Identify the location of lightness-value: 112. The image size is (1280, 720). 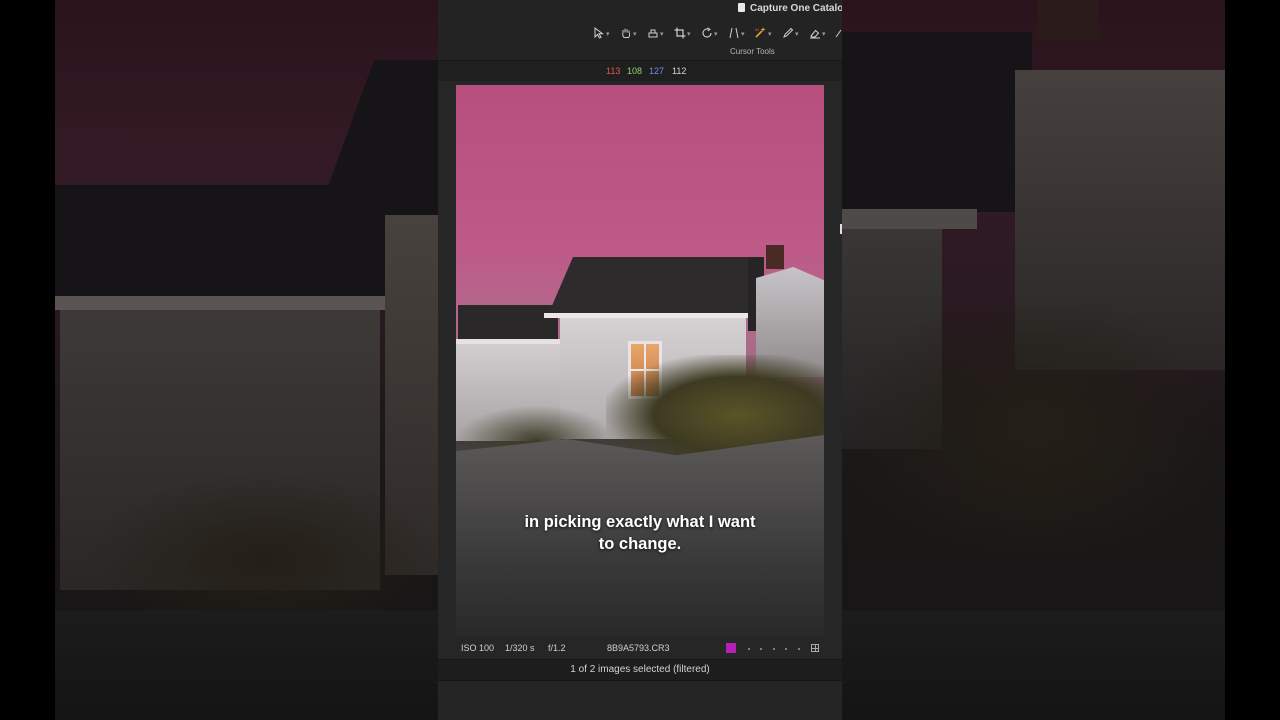
(679, 71).